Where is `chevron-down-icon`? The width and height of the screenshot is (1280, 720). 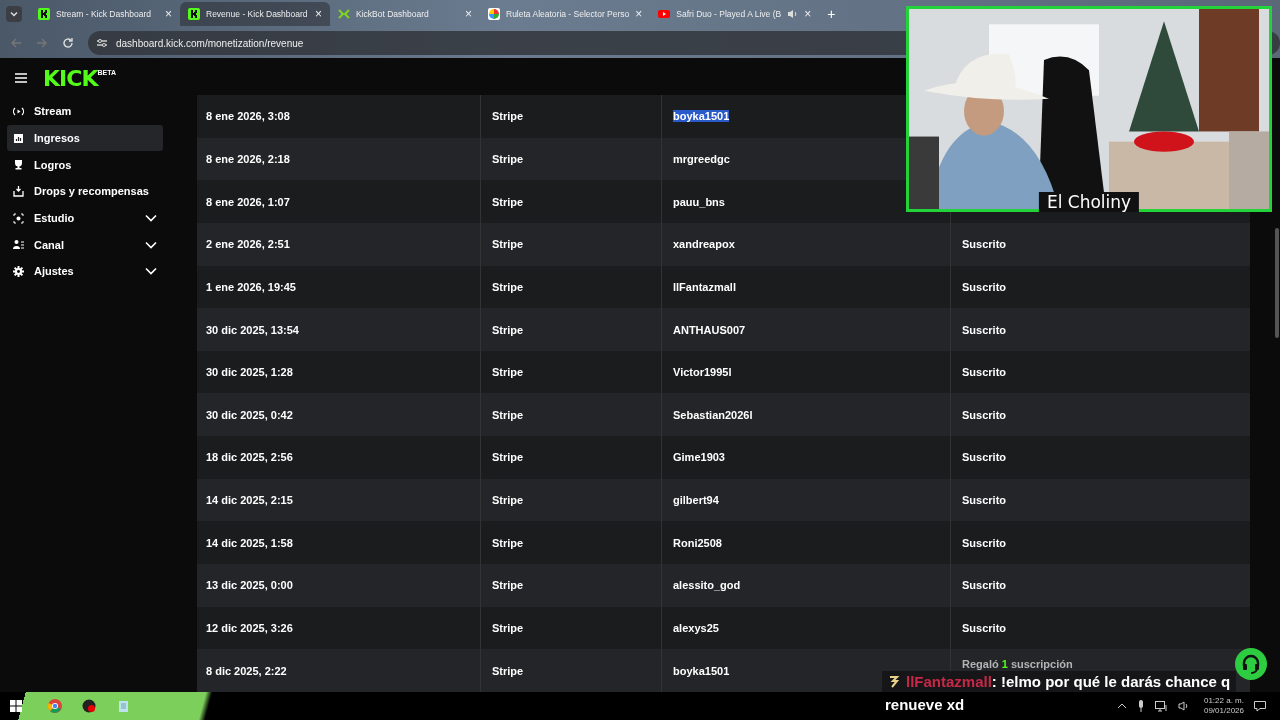
chevron-down-icon is located at coordinates (14, 14).